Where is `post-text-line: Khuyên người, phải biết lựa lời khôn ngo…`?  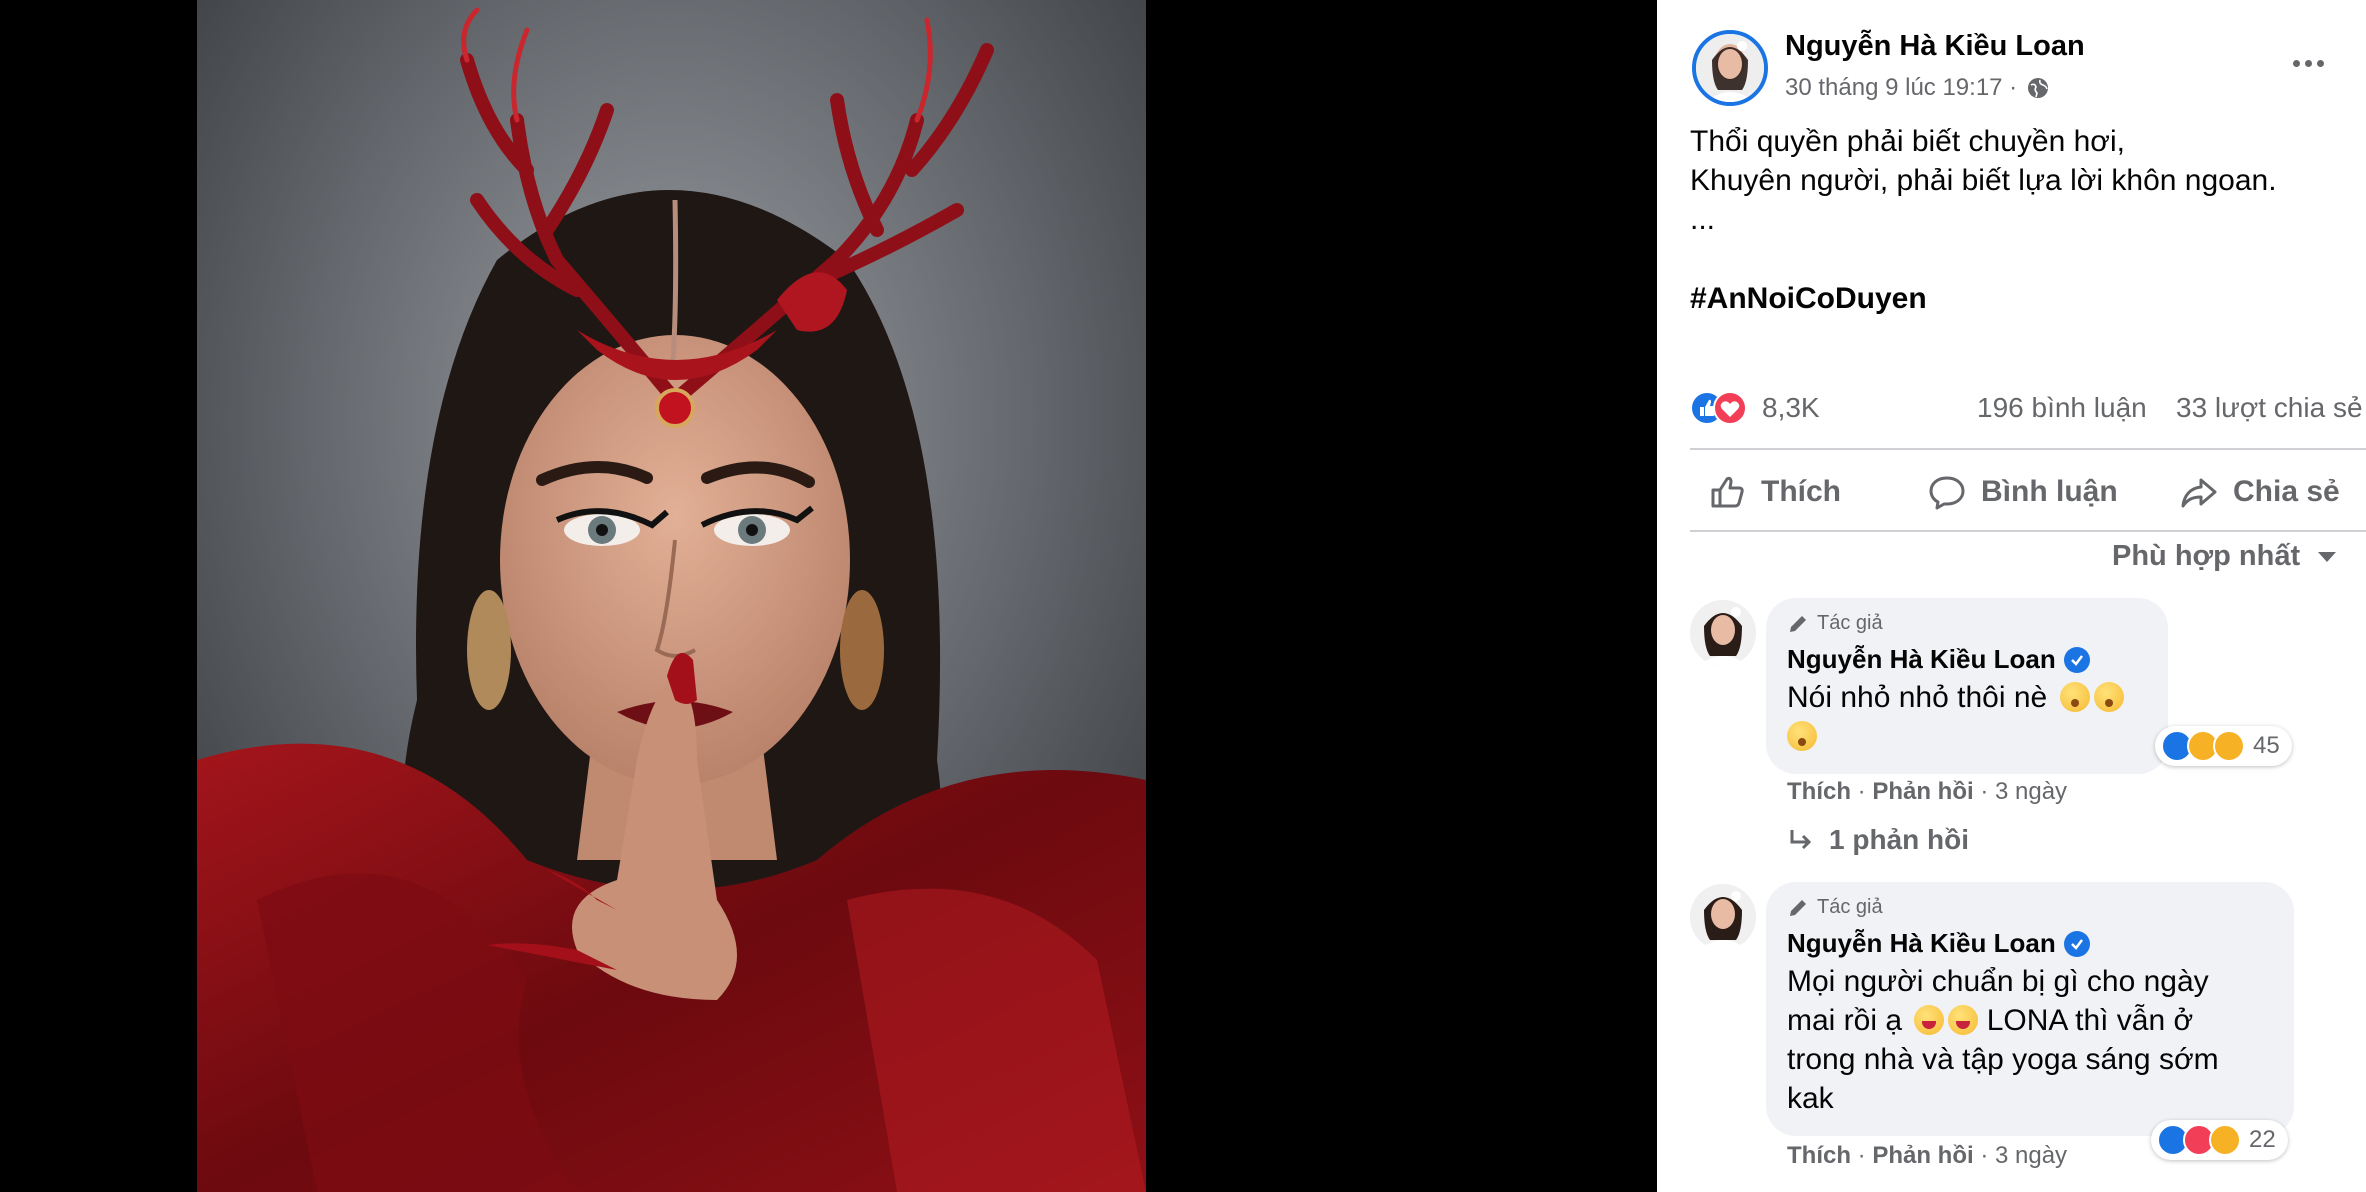
post-text-line: Khuyên người, phải biết lựa lời khôn ngo… is located at coordinates (1983, 180).